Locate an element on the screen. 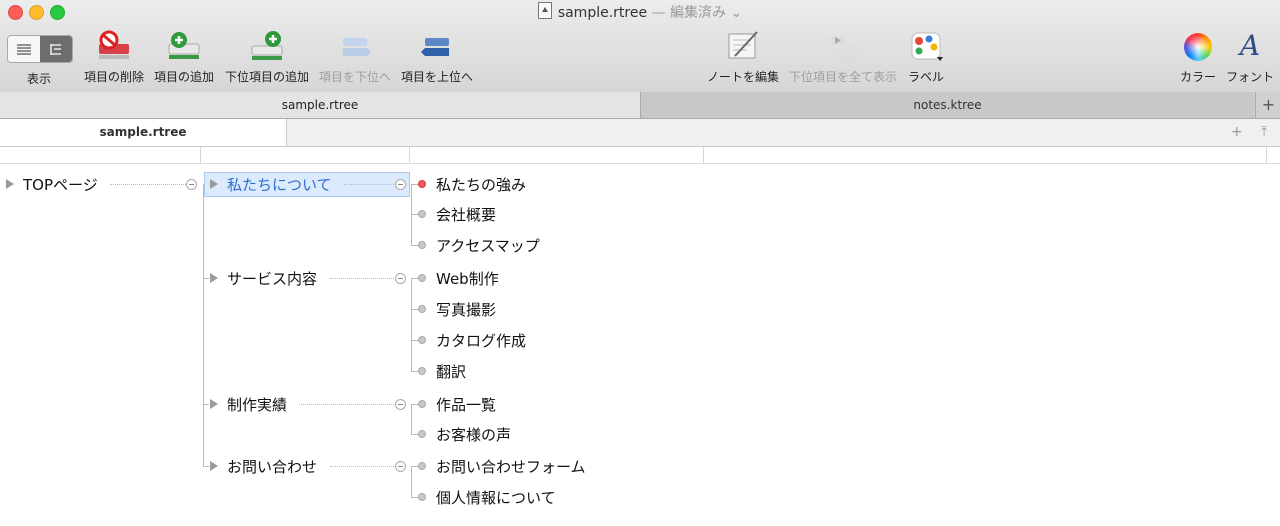 The image size is (1280, 526). list-view-button is located at coordinates (24, 49).